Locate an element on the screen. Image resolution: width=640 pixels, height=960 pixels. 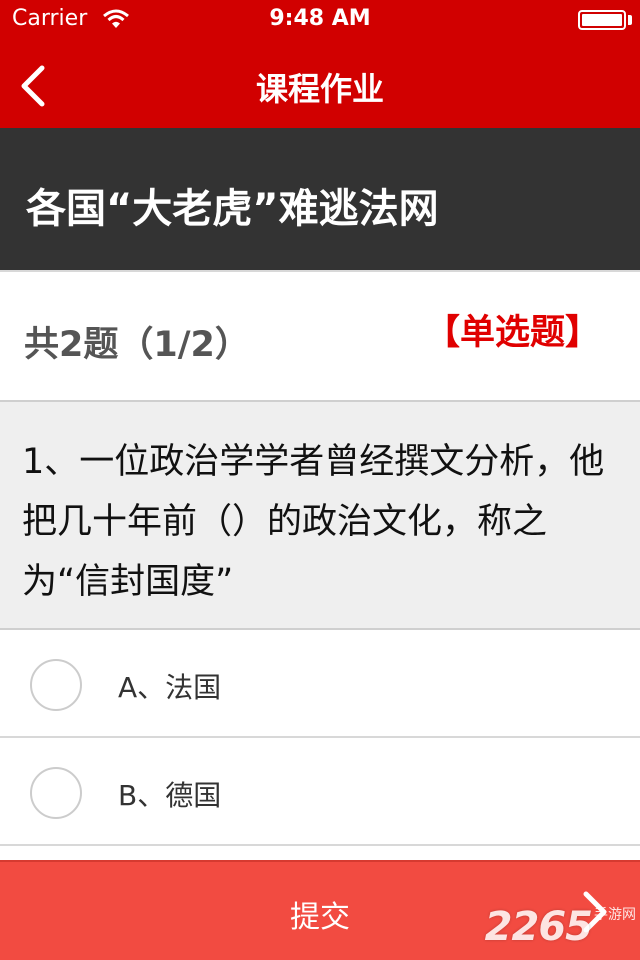
option-label: B、德国 is located at coordinates (170, 795).